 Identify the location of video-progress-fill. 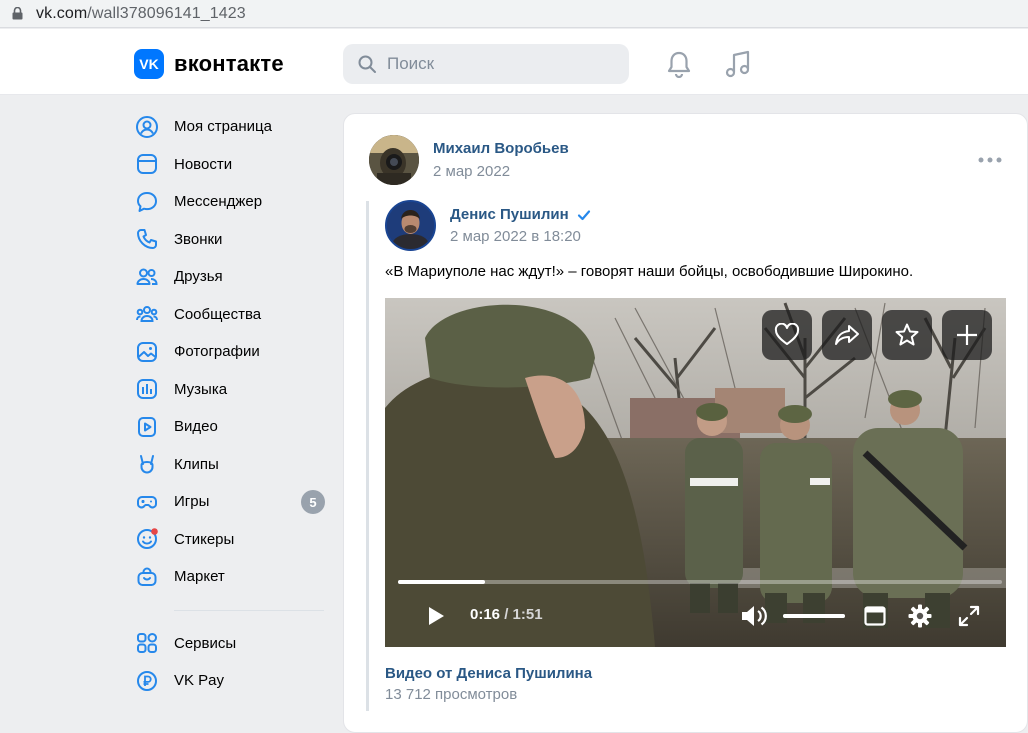
(441, 582).